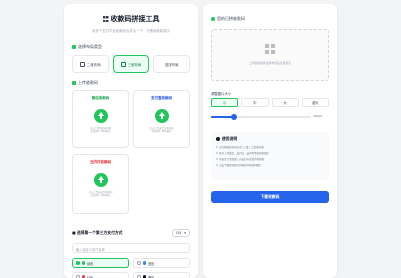 The image size is (401, 278). I want to click on size-large: 大, so click(285, 102).